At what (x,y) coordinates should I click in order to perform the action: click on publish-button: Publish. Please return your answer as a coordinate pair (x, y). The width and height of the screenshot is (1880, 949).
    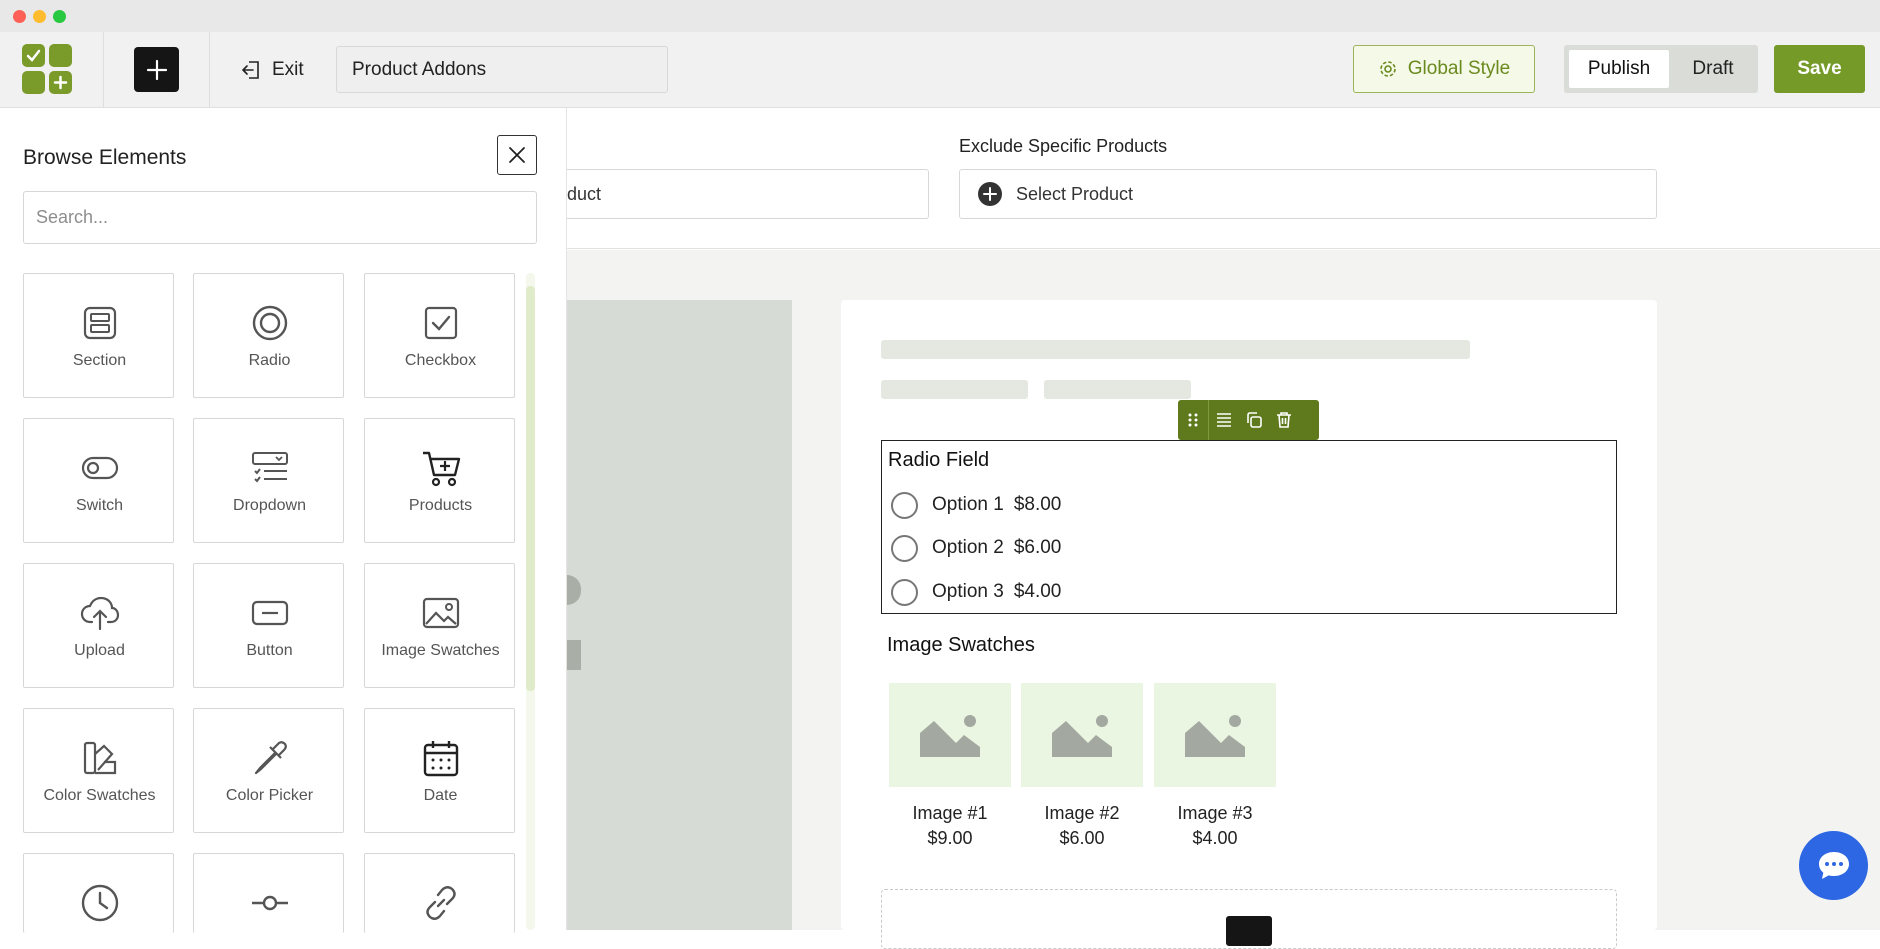
    Looking at the image, I should click on (1619, 69).